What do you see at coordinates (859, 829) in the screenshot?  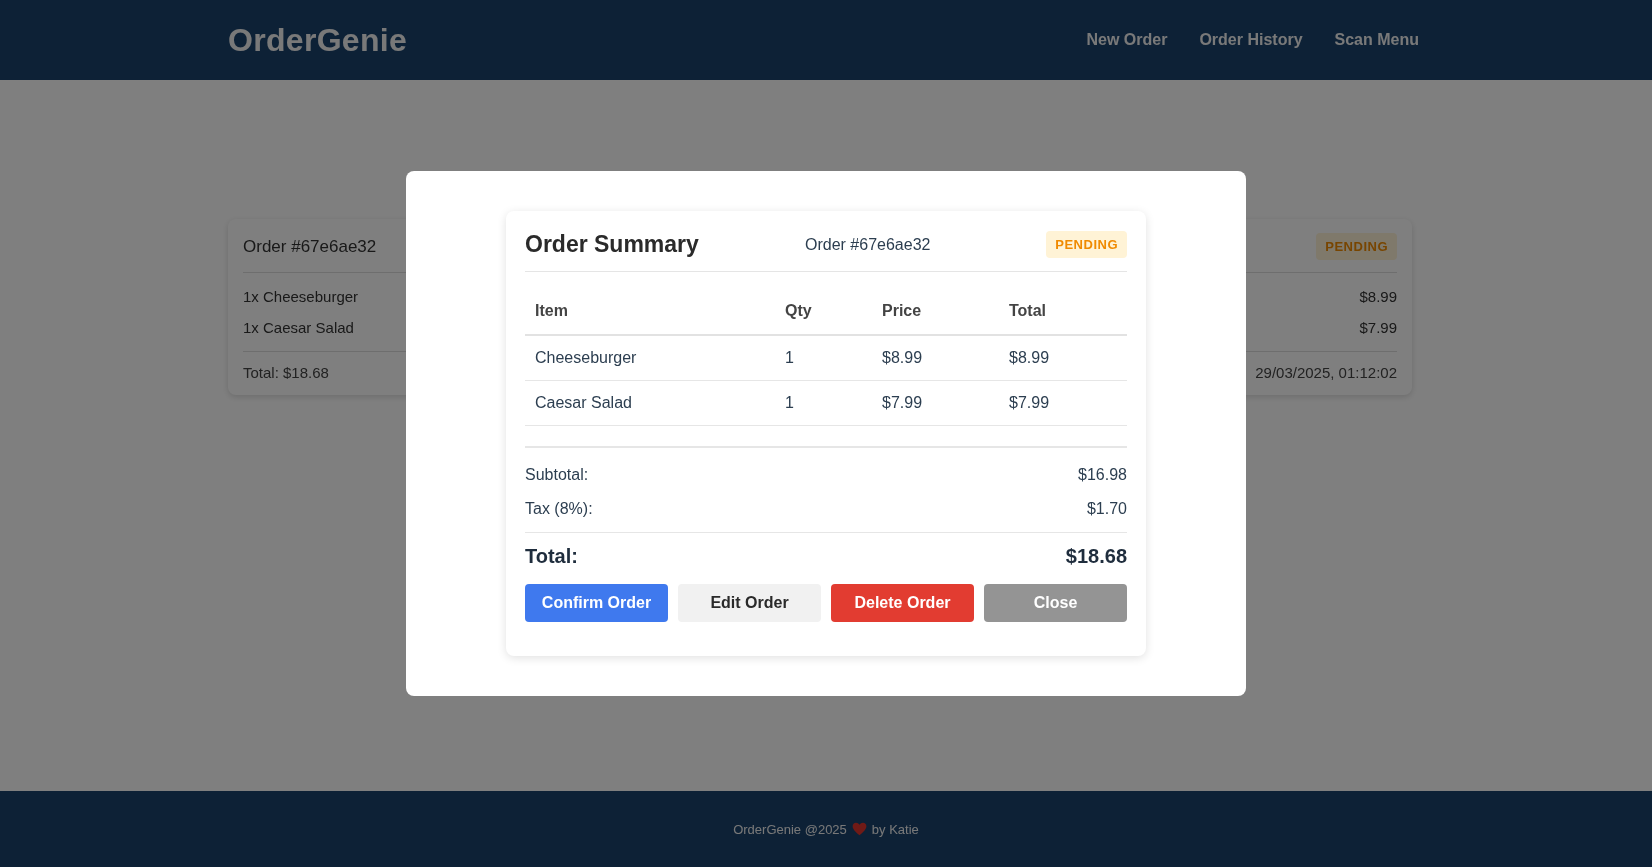 I see `heart-icon` at bounding box center [859, 829].